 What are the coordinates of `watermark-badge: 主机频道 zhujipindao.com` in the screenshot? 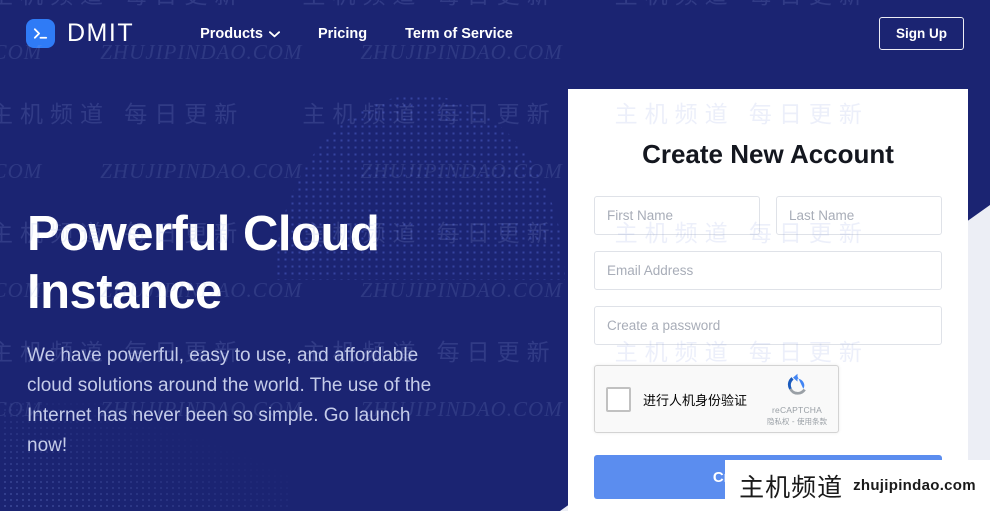 It's located at (857, 485).